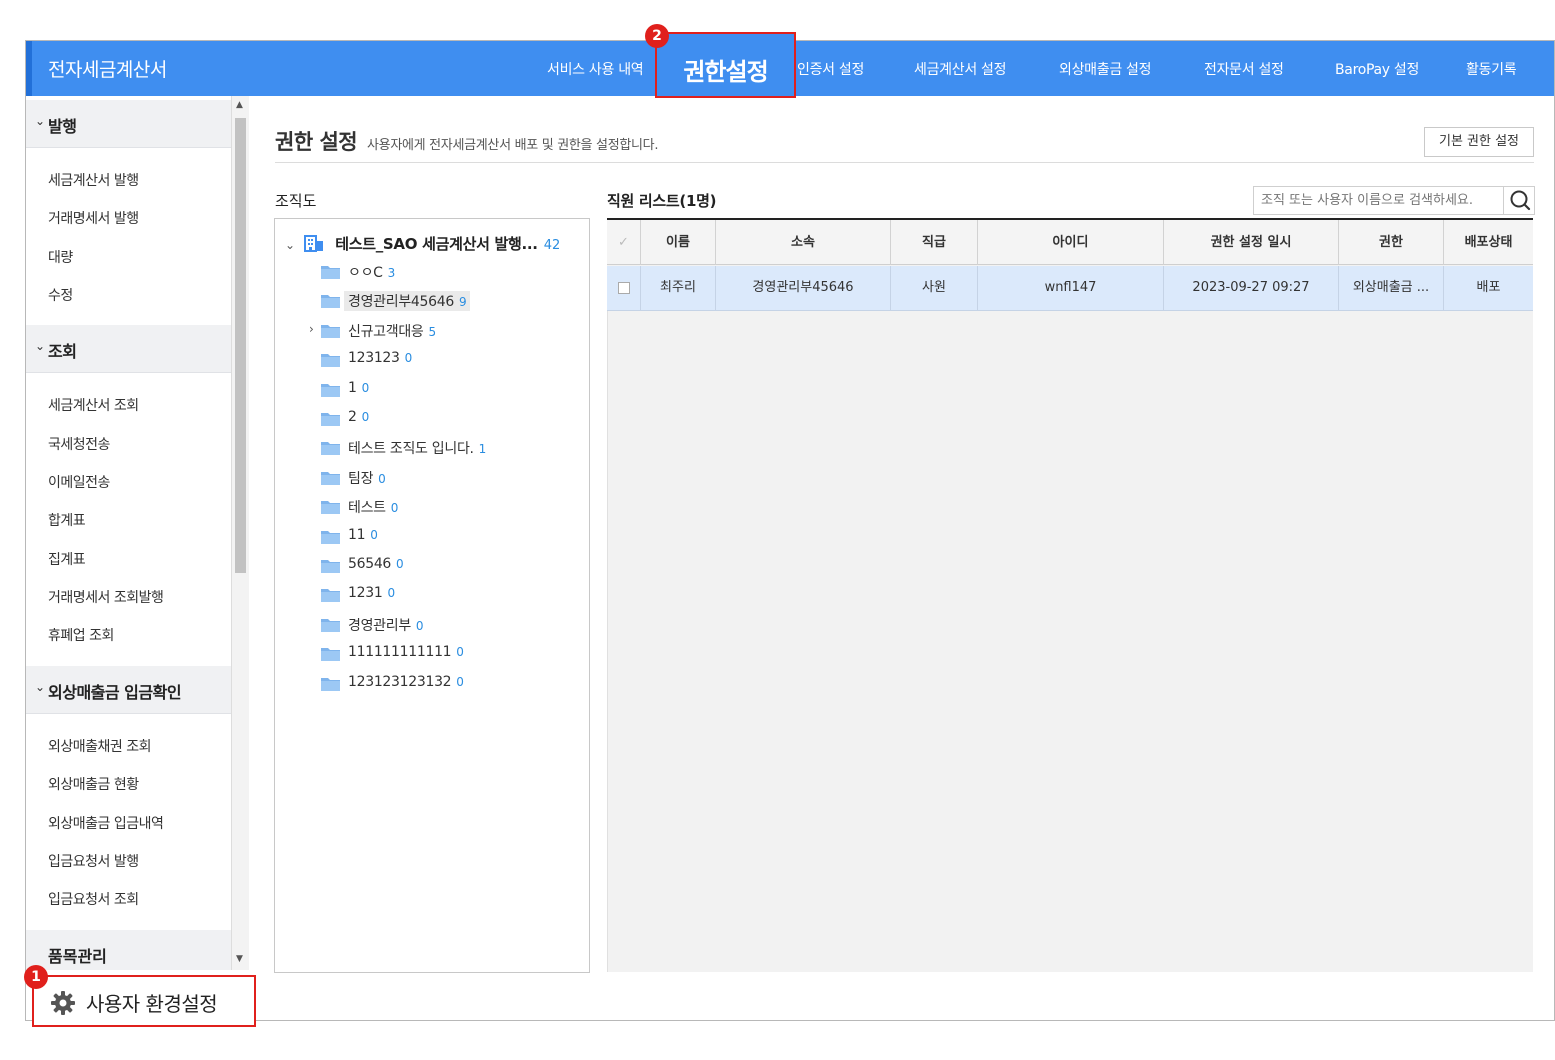 The width and height of the screenshot is (1555, 1060). Describe the element at coordinates (411, 449) in the screenshot. I see `tree-item-name: 테스트 조직도 입니다.` at that location.